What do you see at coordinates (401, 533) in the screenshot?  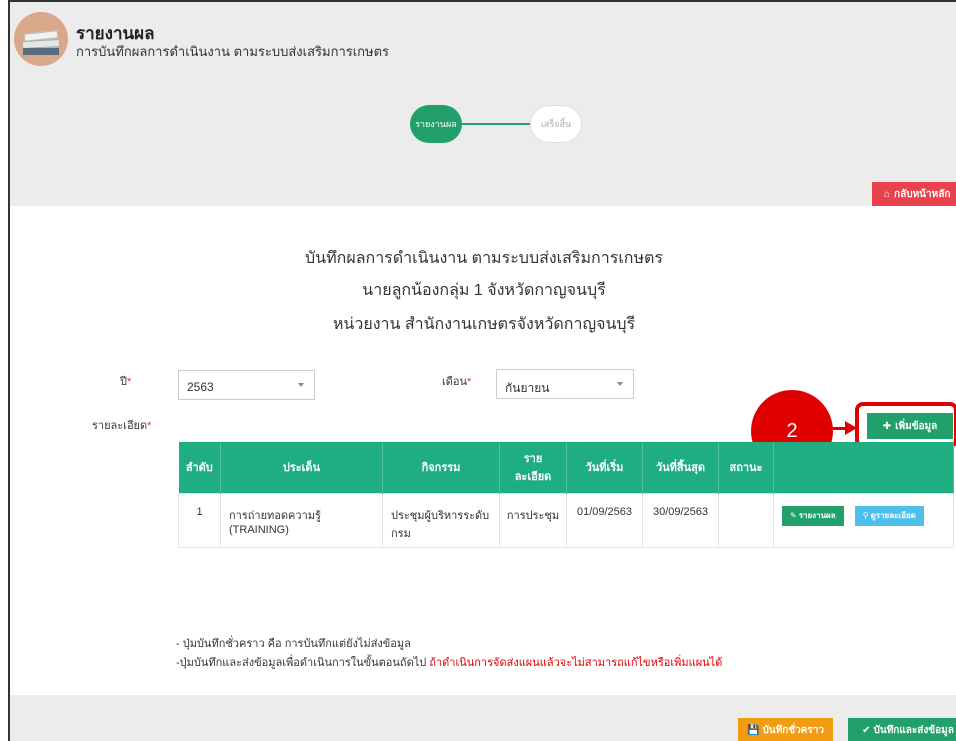 I see `cell-activity-line2: กรม` at bounding box center [401, 533].